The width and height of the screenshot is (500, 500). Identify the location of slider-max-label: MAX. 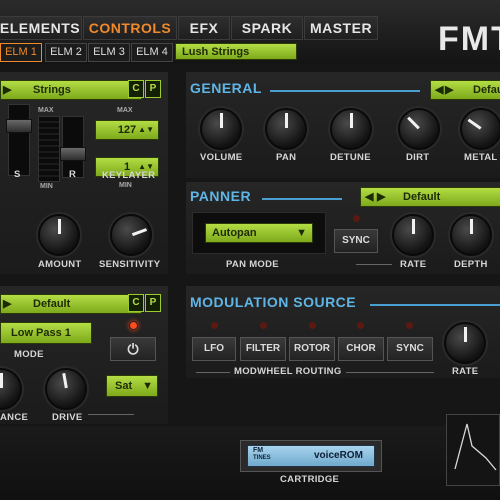
(46, 110).